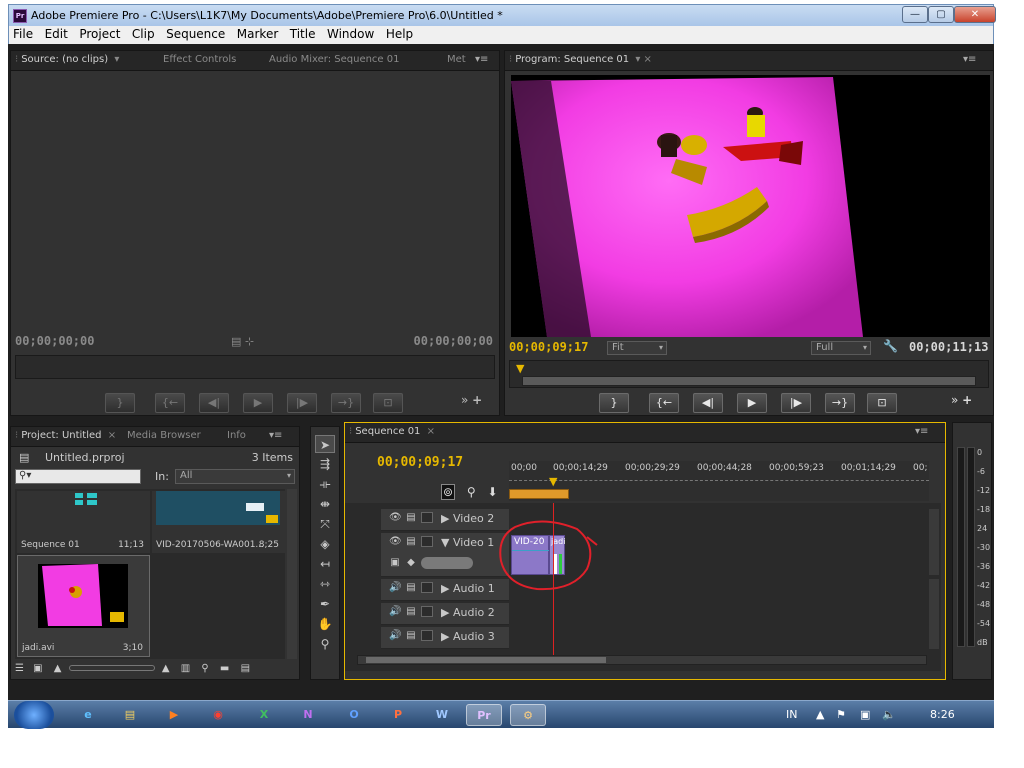 This screenshot has width=1024, height=768. What do you see at coordinates (23, 33) in the screenshot?
I see `menu-file: File` at bounding box center [23, 33].